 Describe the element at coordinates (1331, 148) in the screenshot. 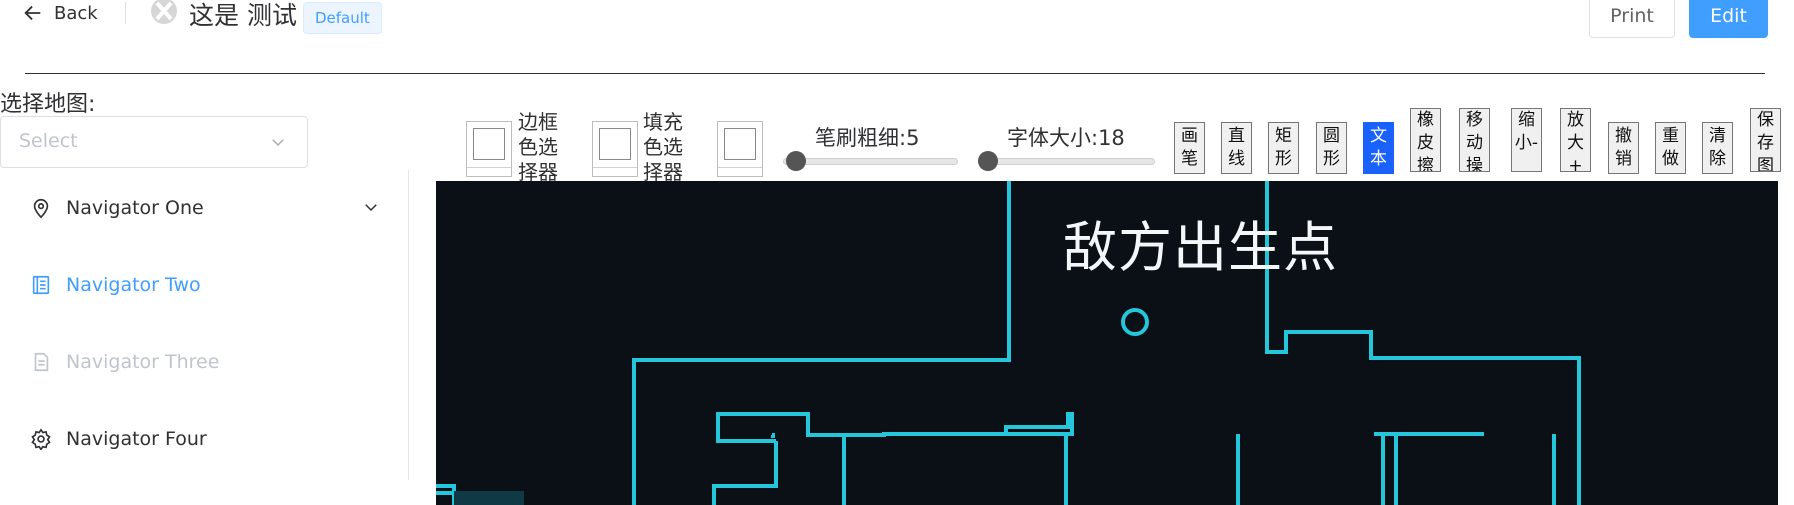

I see `tool-circle-button: 圆形` at that location.